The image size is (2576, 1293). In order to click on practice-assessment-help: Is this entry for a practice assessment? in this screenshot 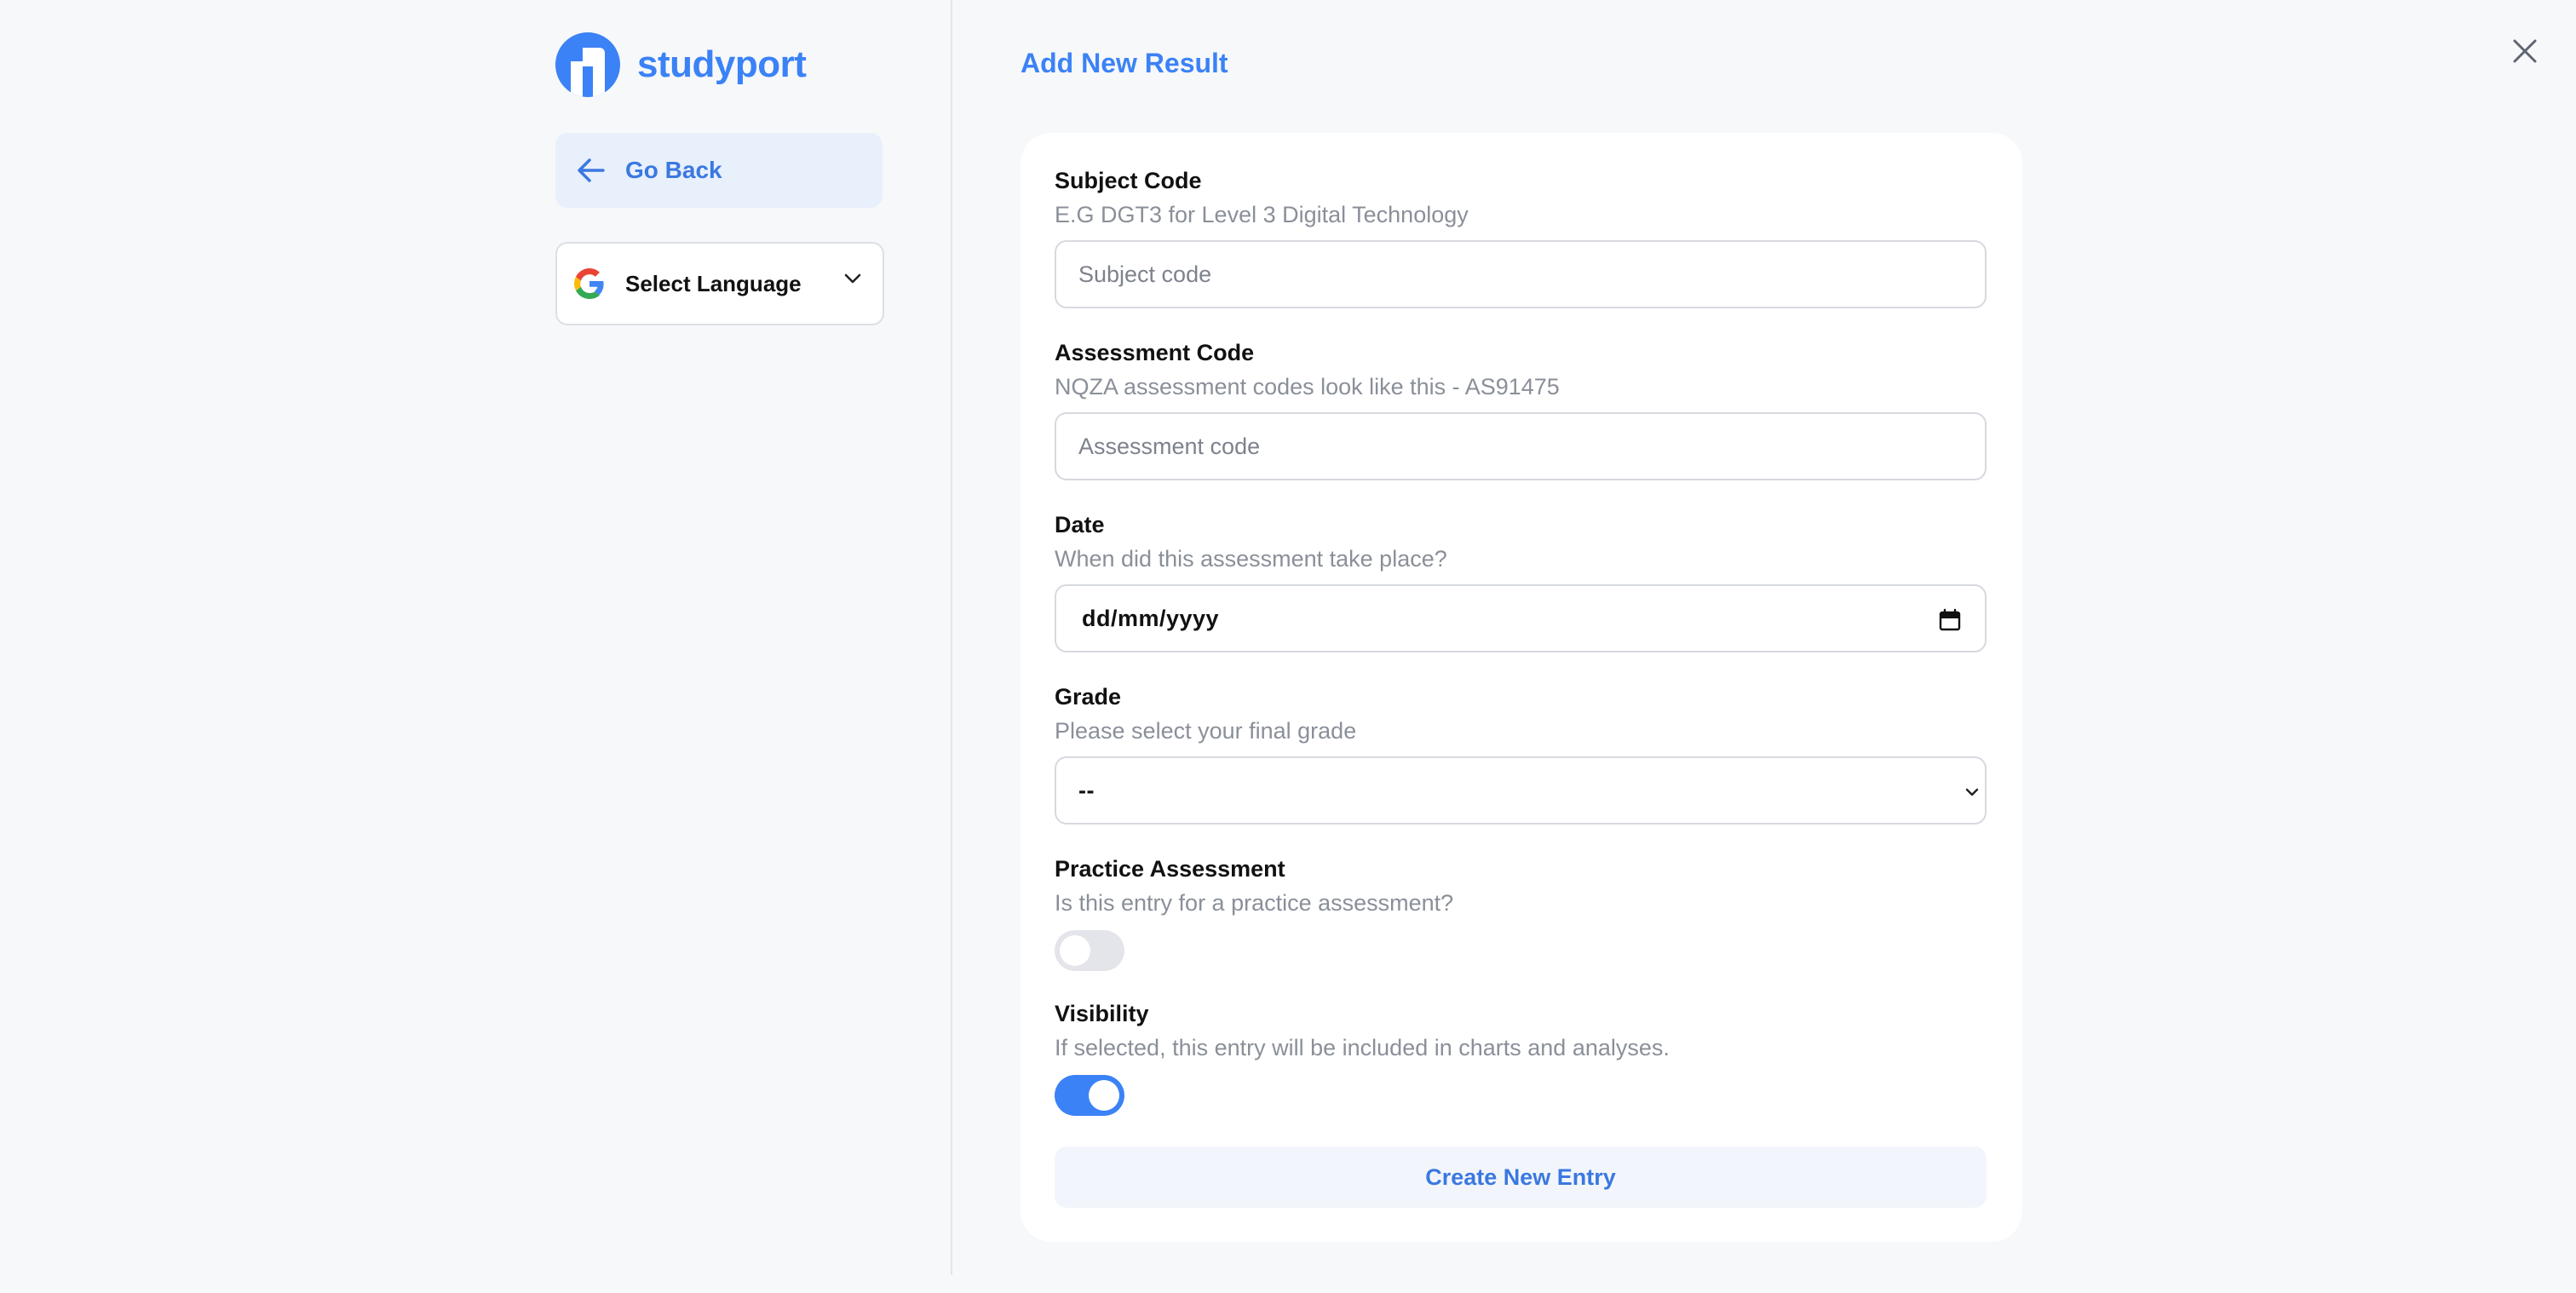, I will do `click(1255, 903)`.